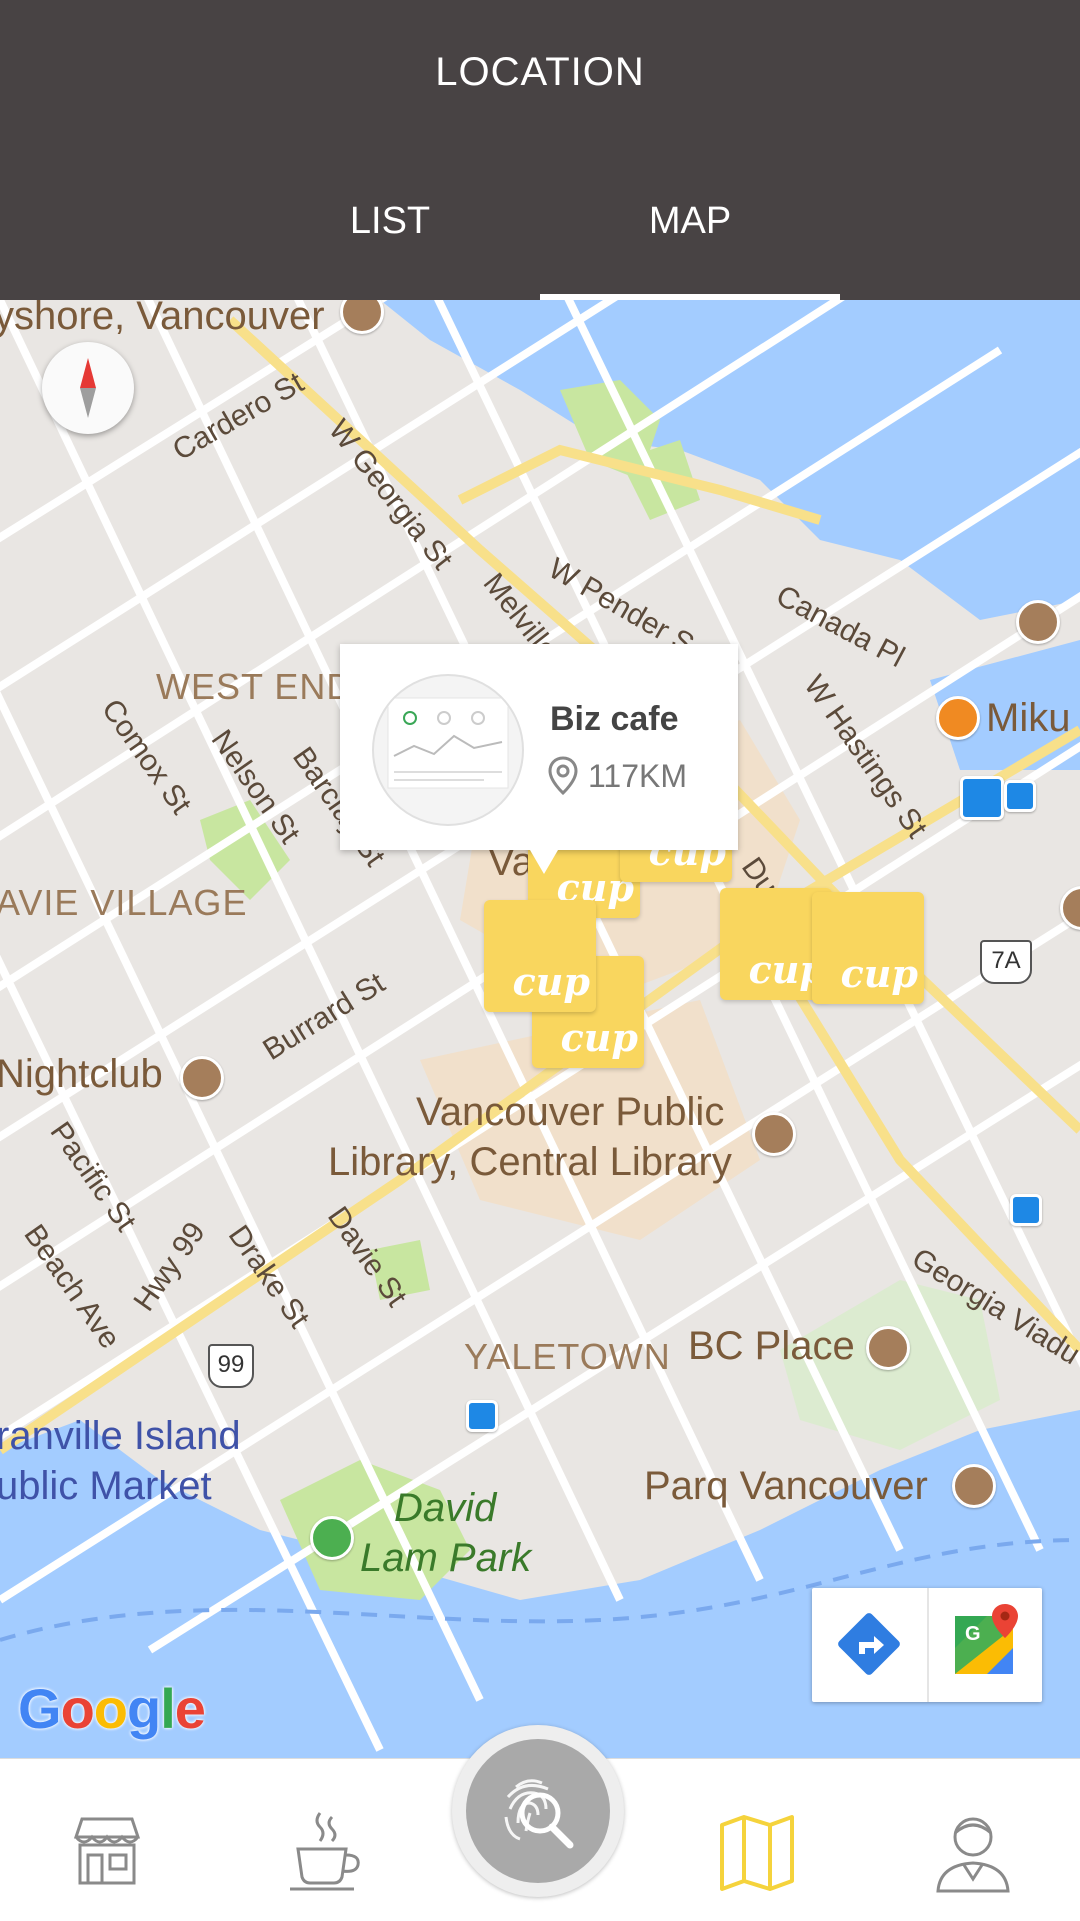  I want to click on map-label-granville-line1: ranville Island, so click(120, 1436).